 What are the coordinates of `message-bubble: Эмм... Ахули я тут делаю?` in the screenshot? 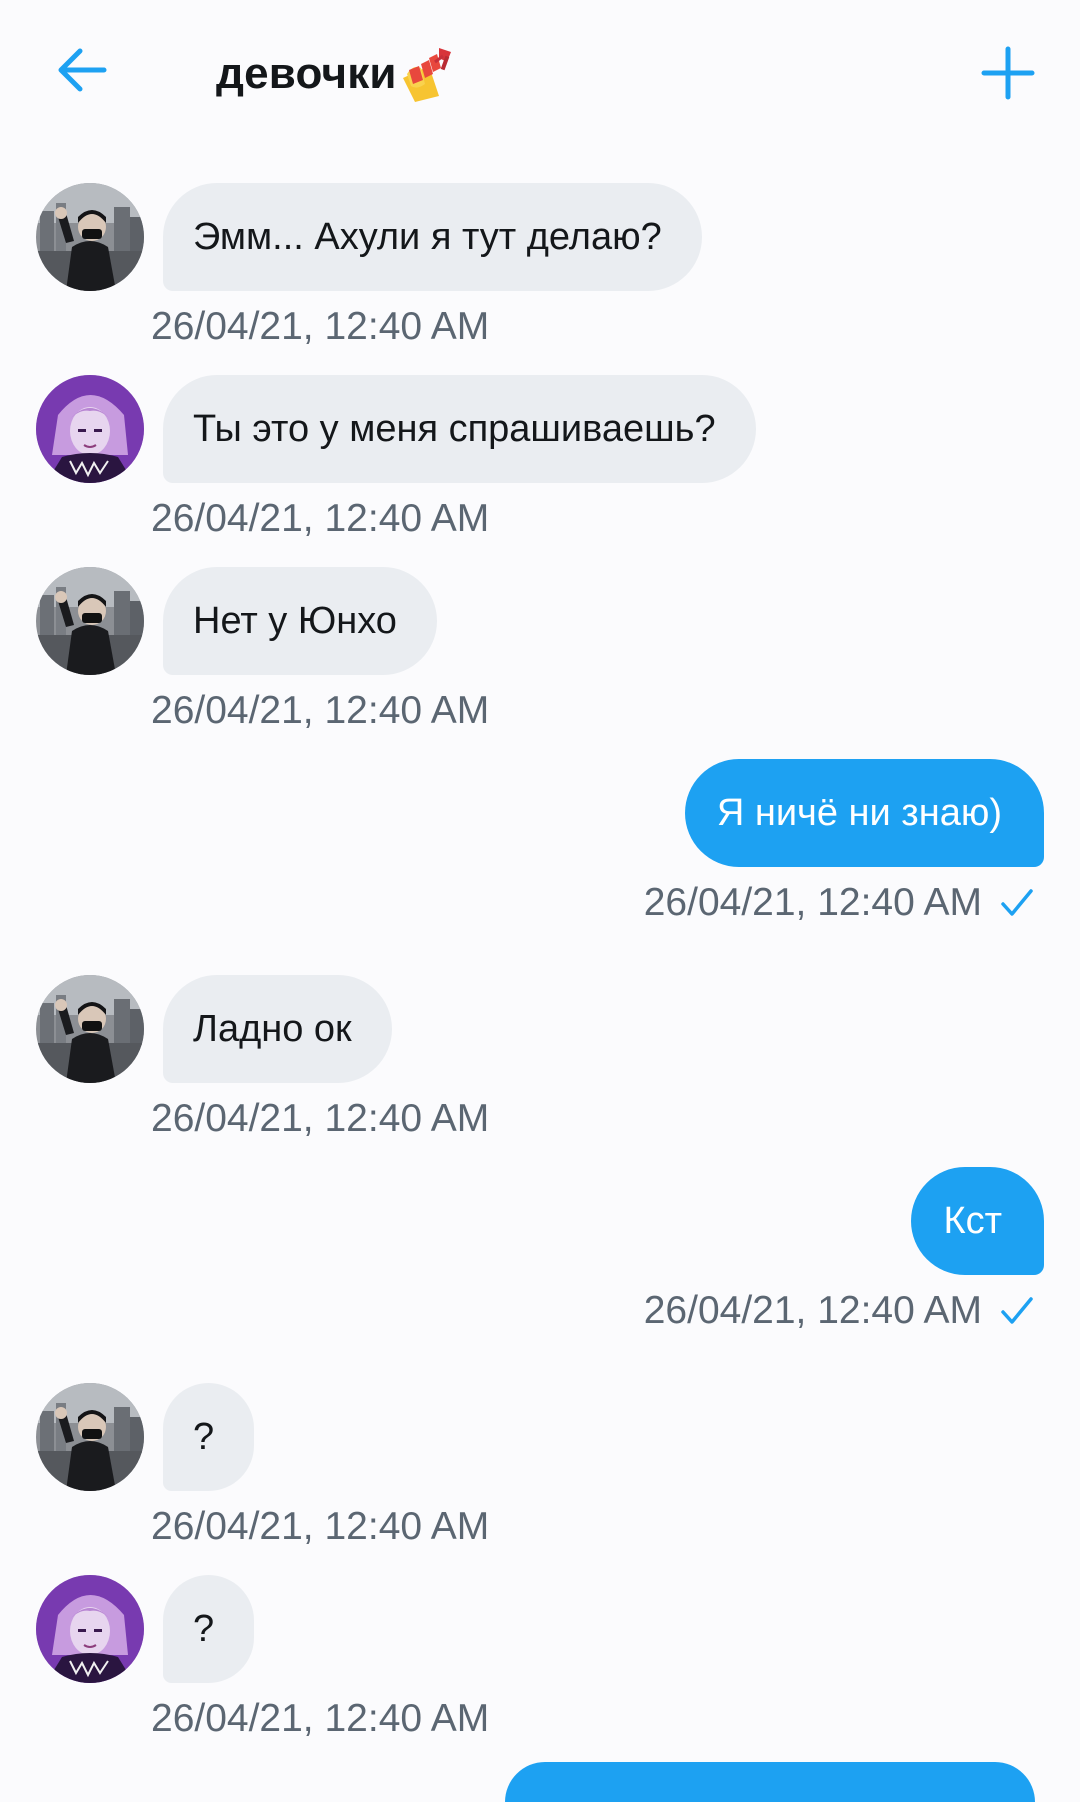 It's located at (432, 237).